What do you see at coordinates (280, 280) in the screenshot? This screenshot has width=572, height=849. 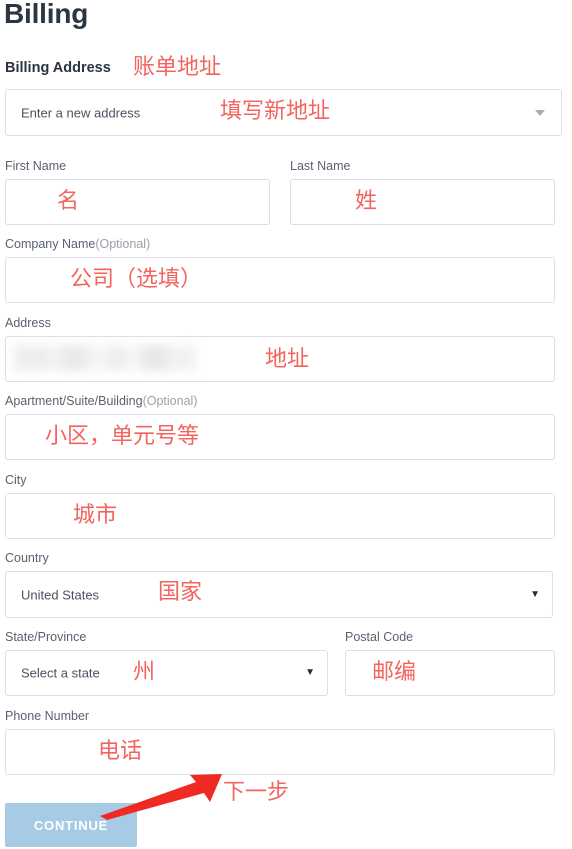 I see `company-name-input` at bounding box center [280, 280].